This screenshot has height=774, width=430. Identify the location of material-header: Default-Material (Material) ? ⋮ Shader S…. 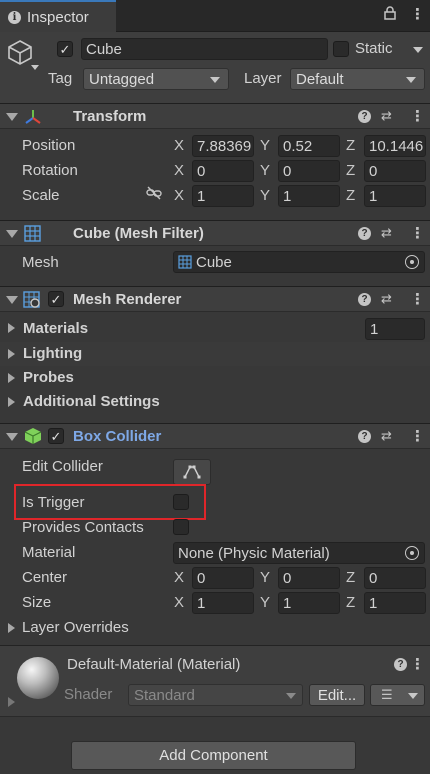
(215, 681).